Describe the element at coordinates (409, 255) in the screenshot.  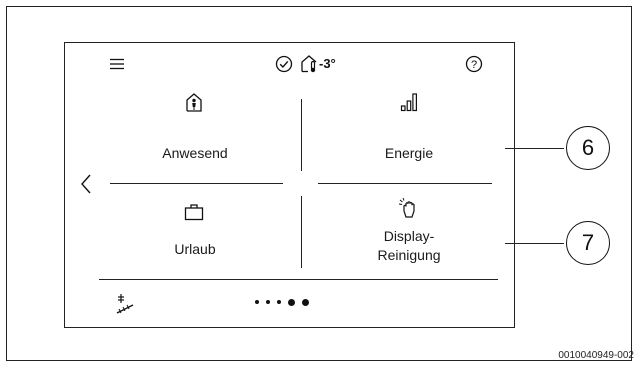
I see `tile-display-reinigung-label-line2: Reinigung` at that location.